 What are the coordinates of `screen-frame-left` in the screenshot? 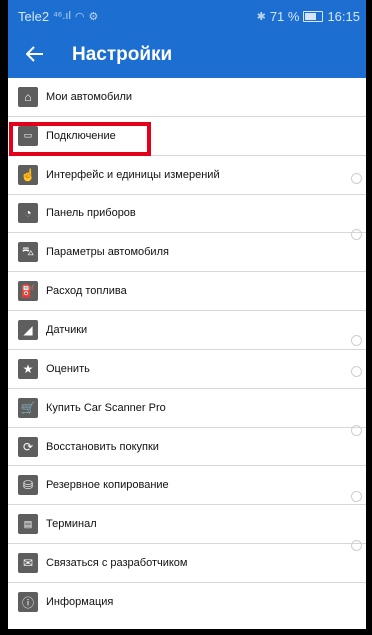 It's located at (4, 317).